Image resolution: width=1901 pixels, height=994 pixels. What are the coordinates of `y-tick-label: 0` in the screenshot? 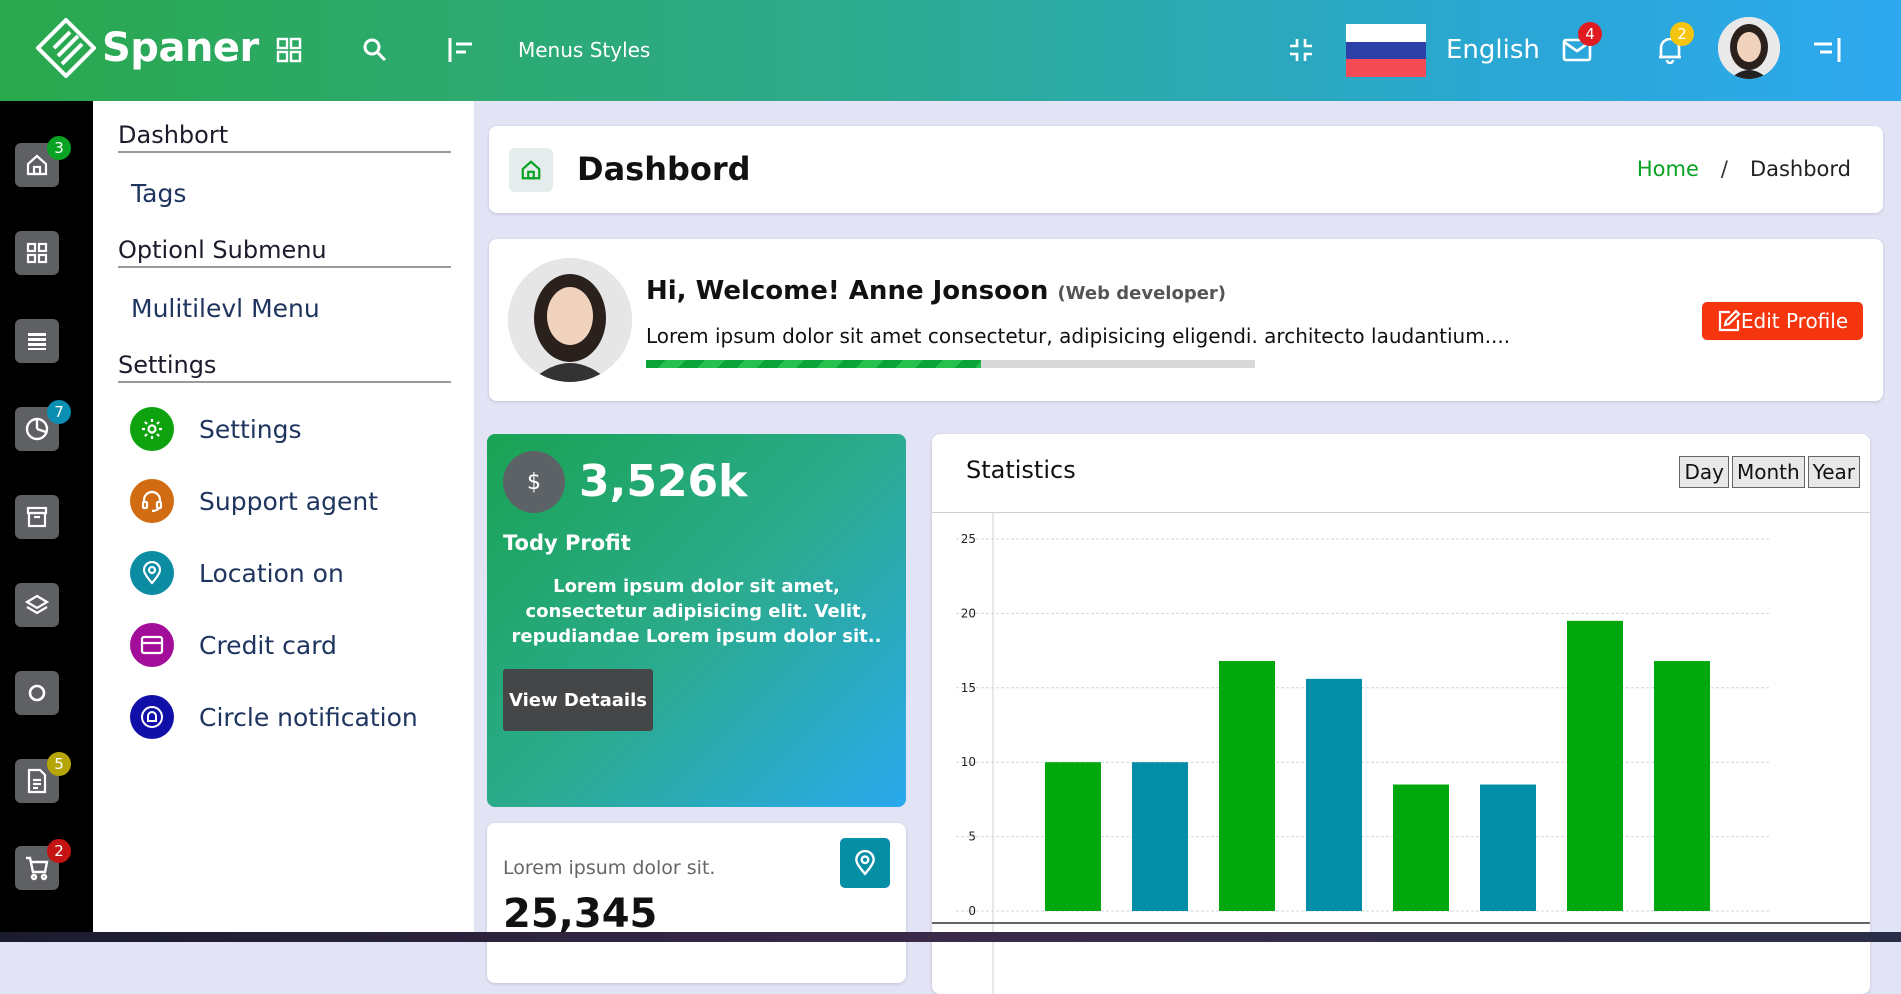 It's located at (972, 911).